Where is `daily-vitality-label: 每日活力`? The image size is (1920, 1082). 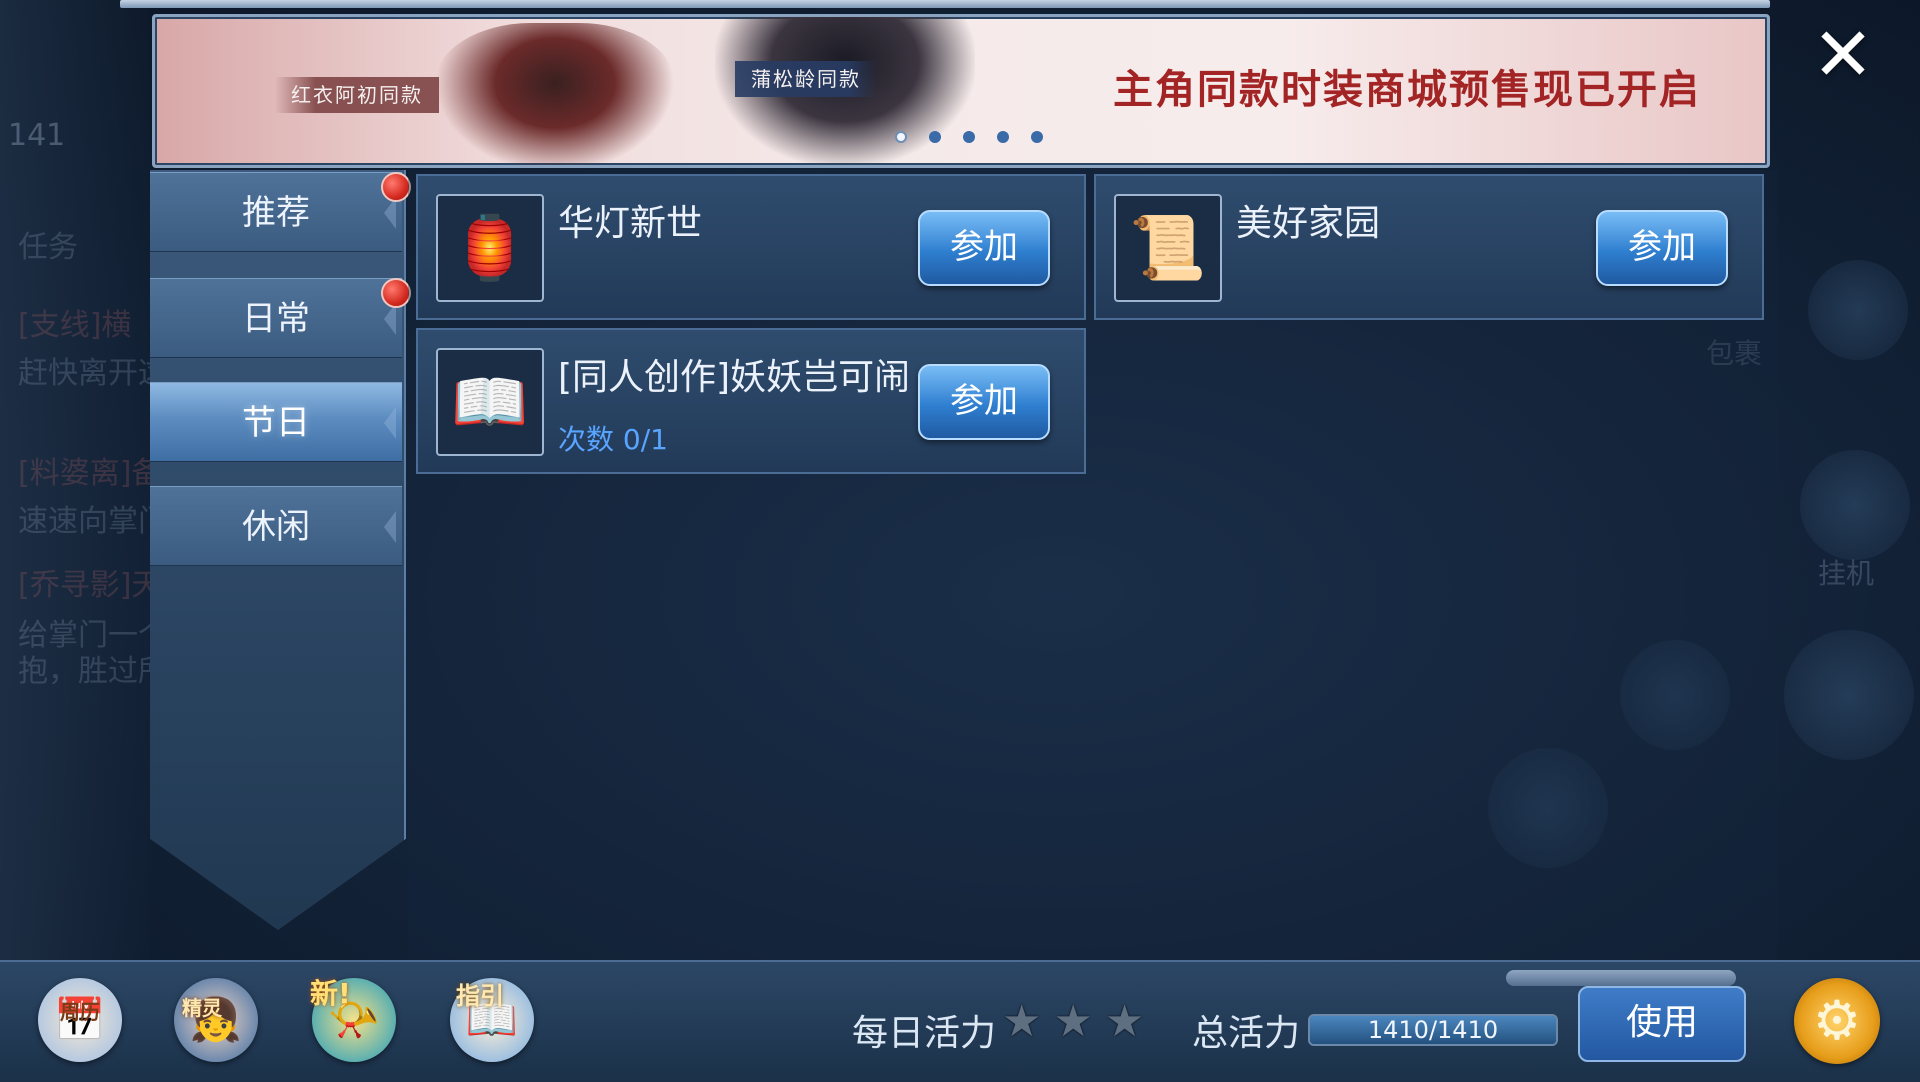 daily-vitality-label: 每日活力 is located at coordinates (924, 1033).